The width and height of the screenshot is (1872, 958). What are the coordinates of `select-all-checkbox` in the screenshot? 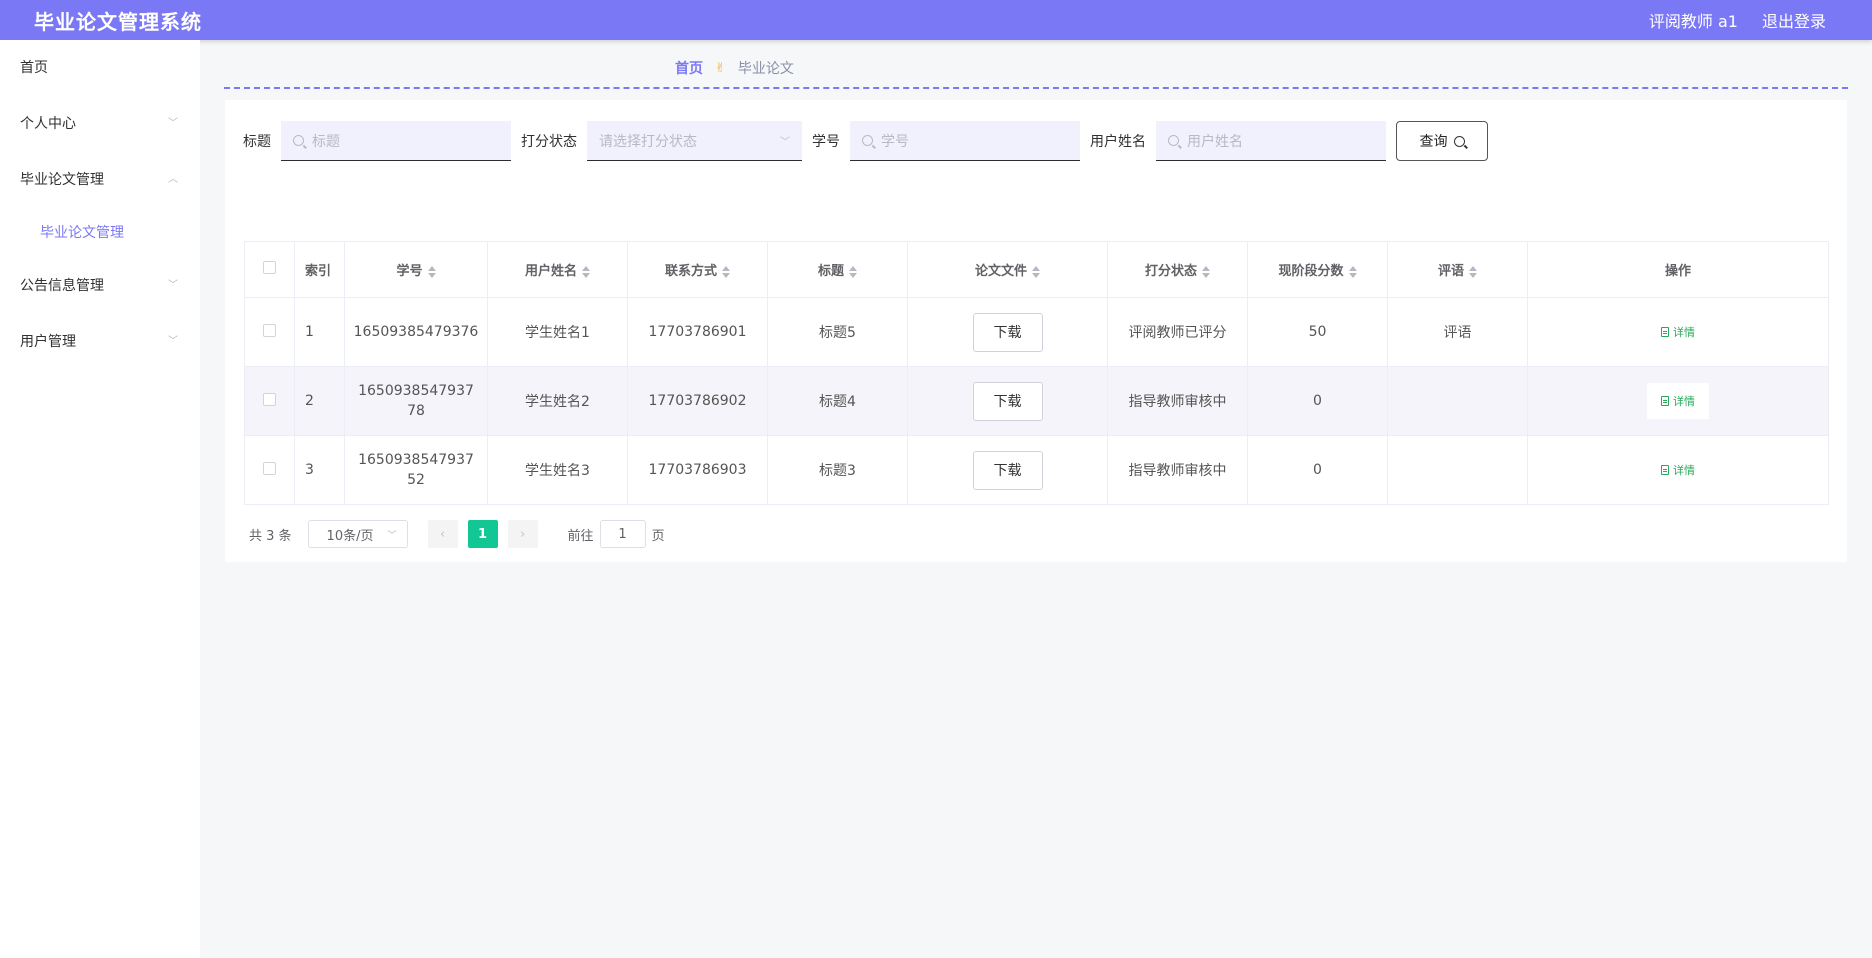 It's located at (269, 267).